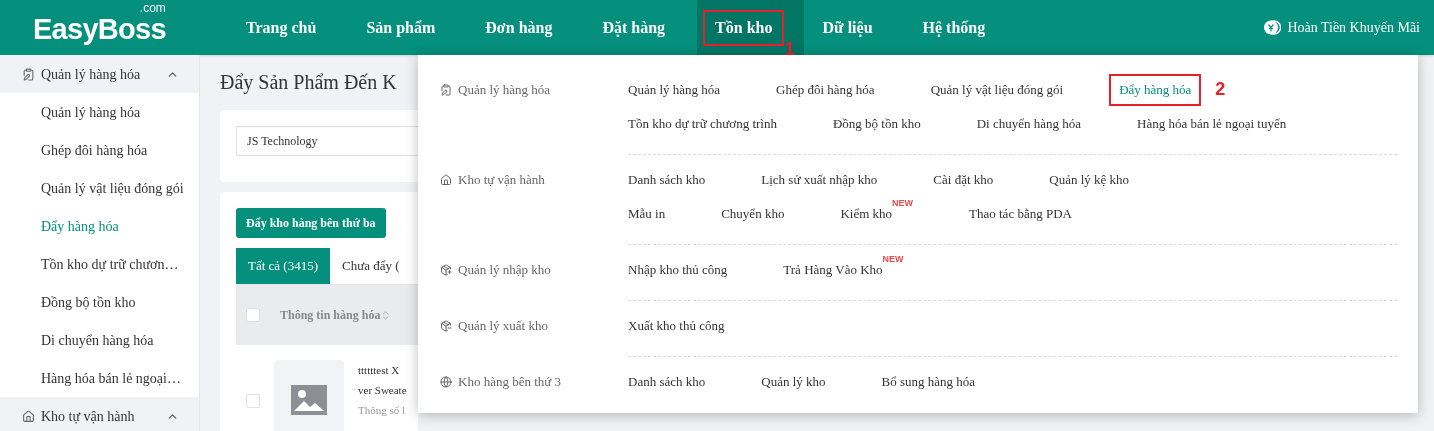 The height and width of the screenshot is (431, 1434). What do you see at coordinates (382, 410) in the screenshot?
I see `product-text: Thông số l` at bounding box center [382, 410].